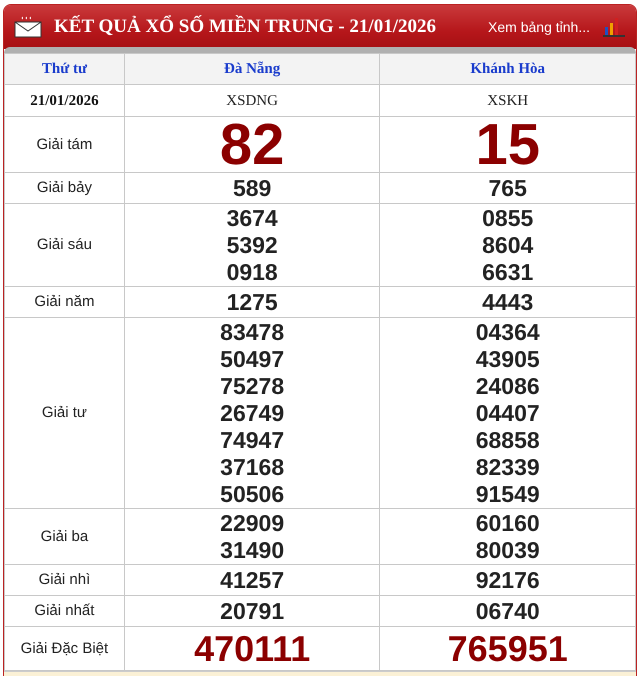 This screenshot has height=676, width=640. Describe the element at coordinates (507, 100) in the screenshot. I see `lottery-code: XSKH` at that location.